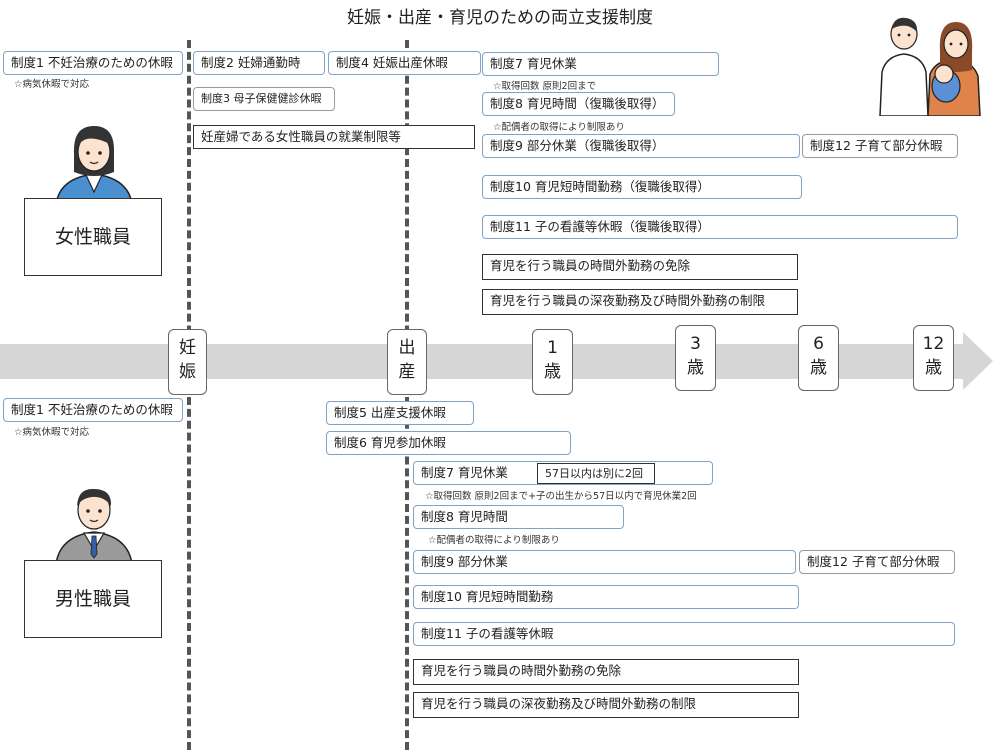  I want to click on male-s6-childcare-participation-leave: 制度6 育児参加休暇, so click(448, 443).